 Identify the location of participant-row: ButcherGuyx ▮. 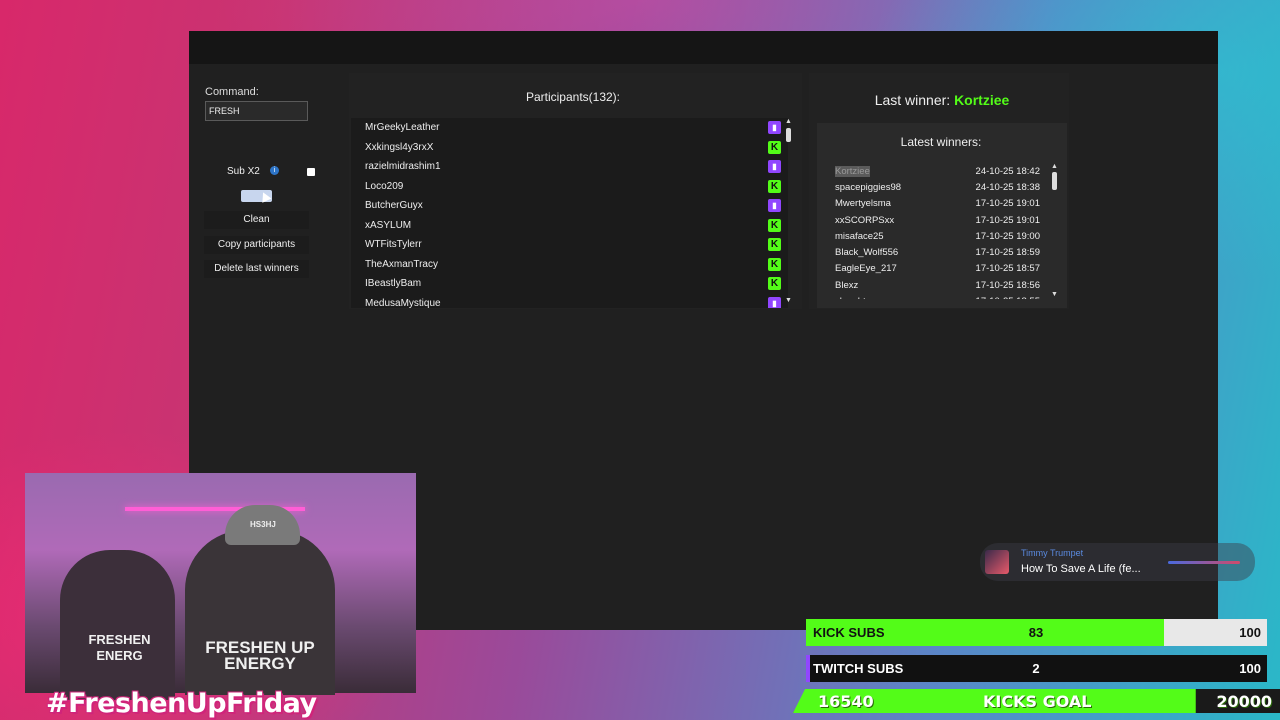
(569, 206).